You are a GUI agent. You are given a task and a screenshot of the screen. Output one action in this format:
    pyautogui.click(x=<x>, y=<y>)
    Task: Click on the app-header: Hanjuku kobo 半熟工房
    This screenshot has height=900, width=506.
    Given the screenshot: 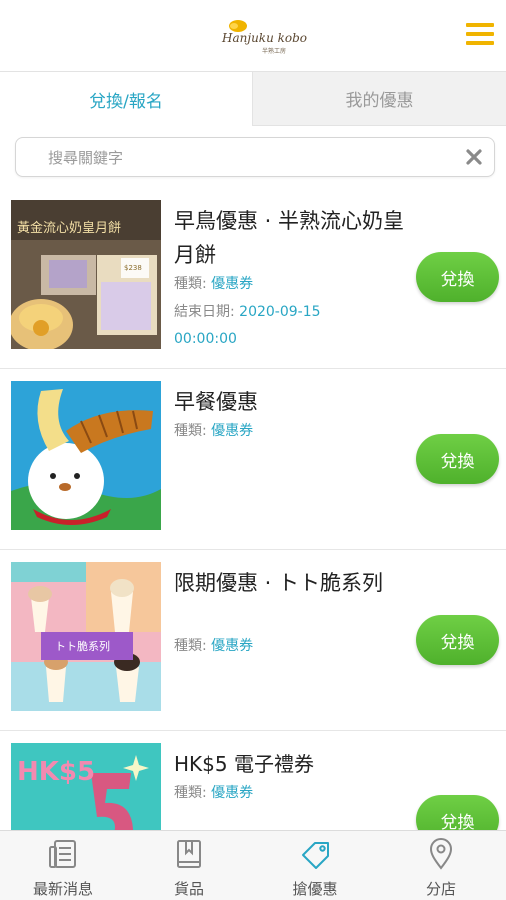 What is the action you would take?
    pyautogui.click(x=253, y=36)
    